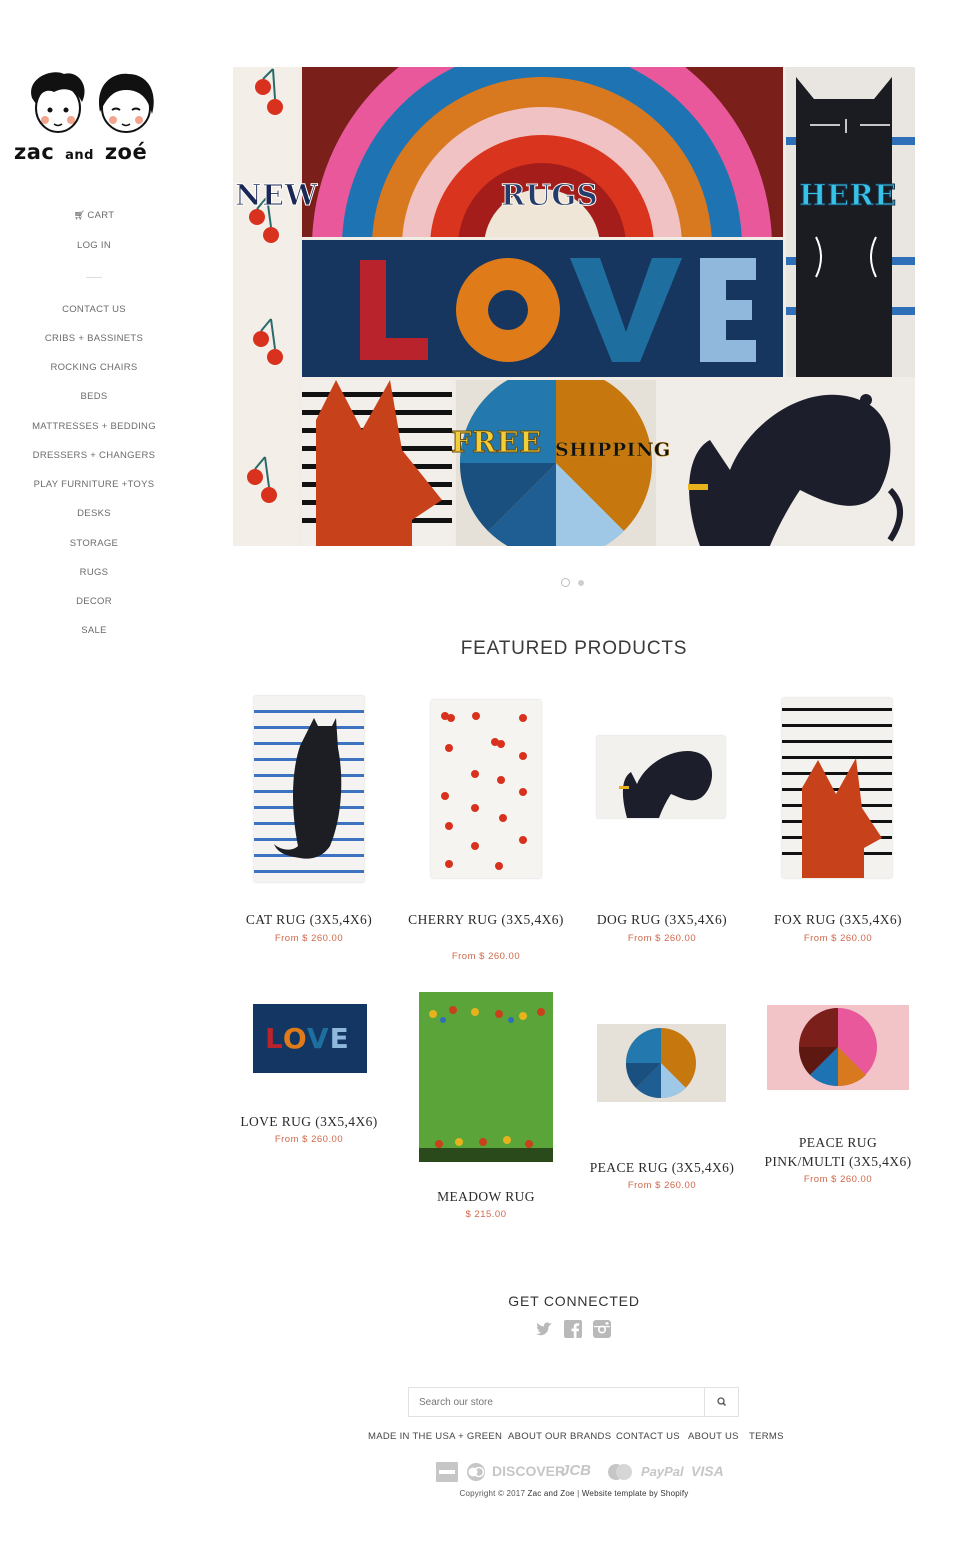  Describe the element at coordinates (435, 1436) in the screenshot. I see `footer-link-made-in-usa: MADE IN THE USA + GREEN` at that location.